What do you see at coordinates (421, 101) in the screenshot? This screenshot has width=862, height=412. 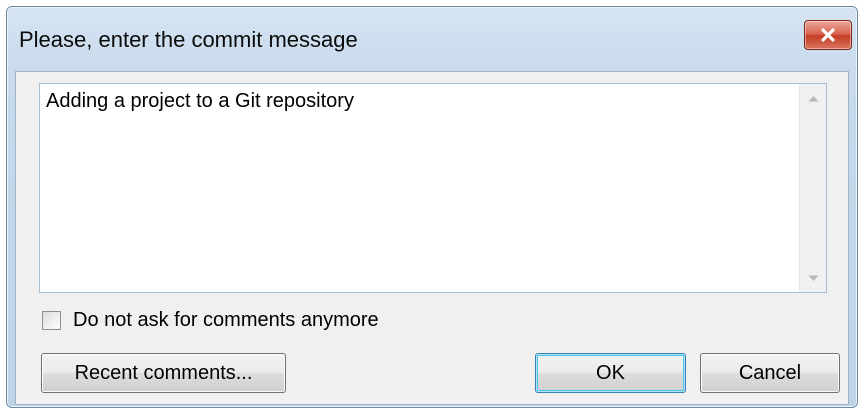 I see `commit-message-text: Adding a project to a Git repository` at bounding box center [421, 101].